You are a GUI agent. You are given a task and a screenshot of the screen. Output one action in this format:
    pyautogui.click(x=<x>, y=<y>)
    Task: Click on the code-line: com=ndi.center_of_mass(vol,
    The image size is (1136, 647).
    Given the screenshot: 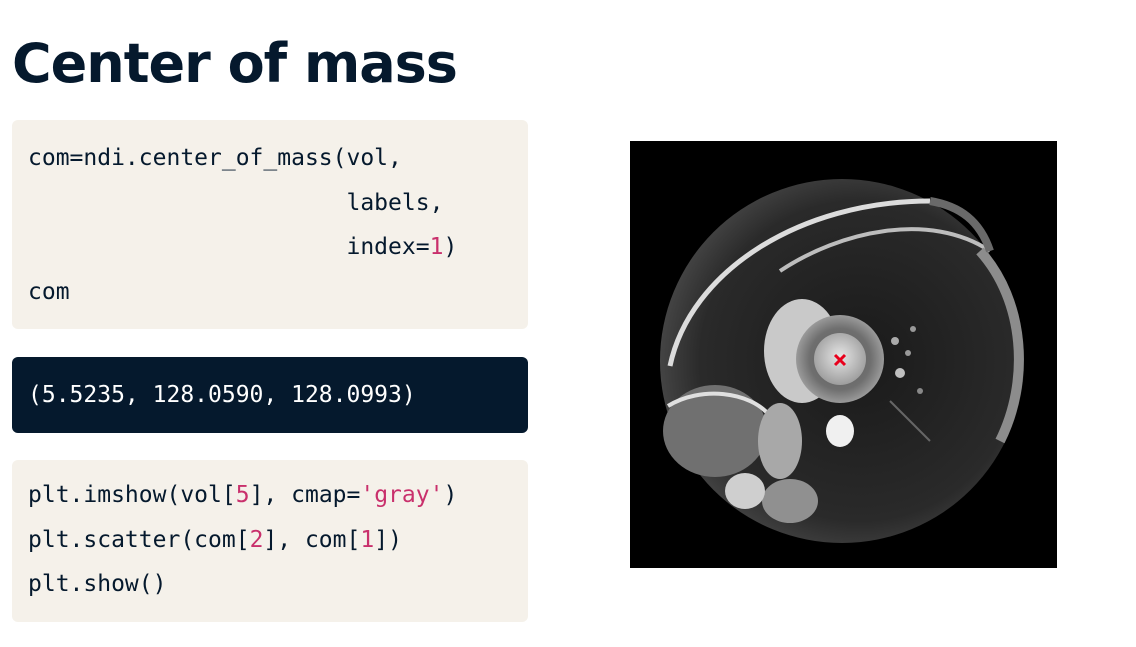 What is the action you would take?
    pyautogui.click(x=270, y=158)
    